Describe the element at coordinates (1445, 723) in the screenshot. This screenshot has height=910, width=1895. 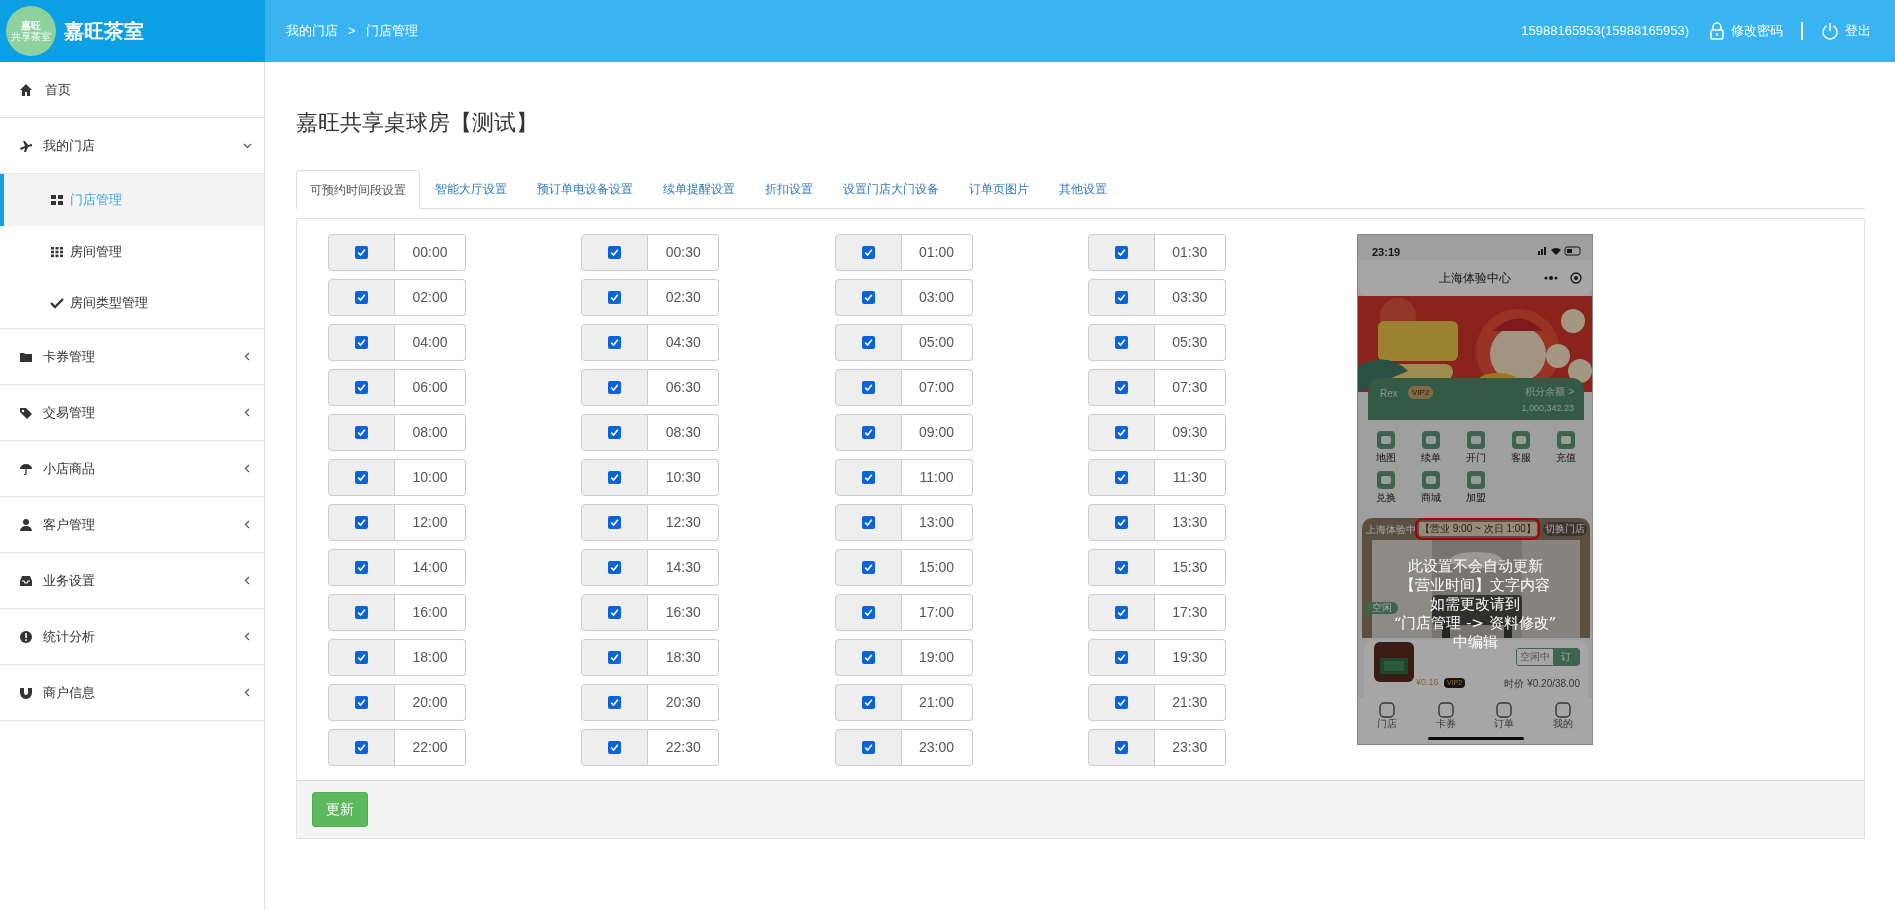
I see `tab-bar-item: 卡券` at that location.